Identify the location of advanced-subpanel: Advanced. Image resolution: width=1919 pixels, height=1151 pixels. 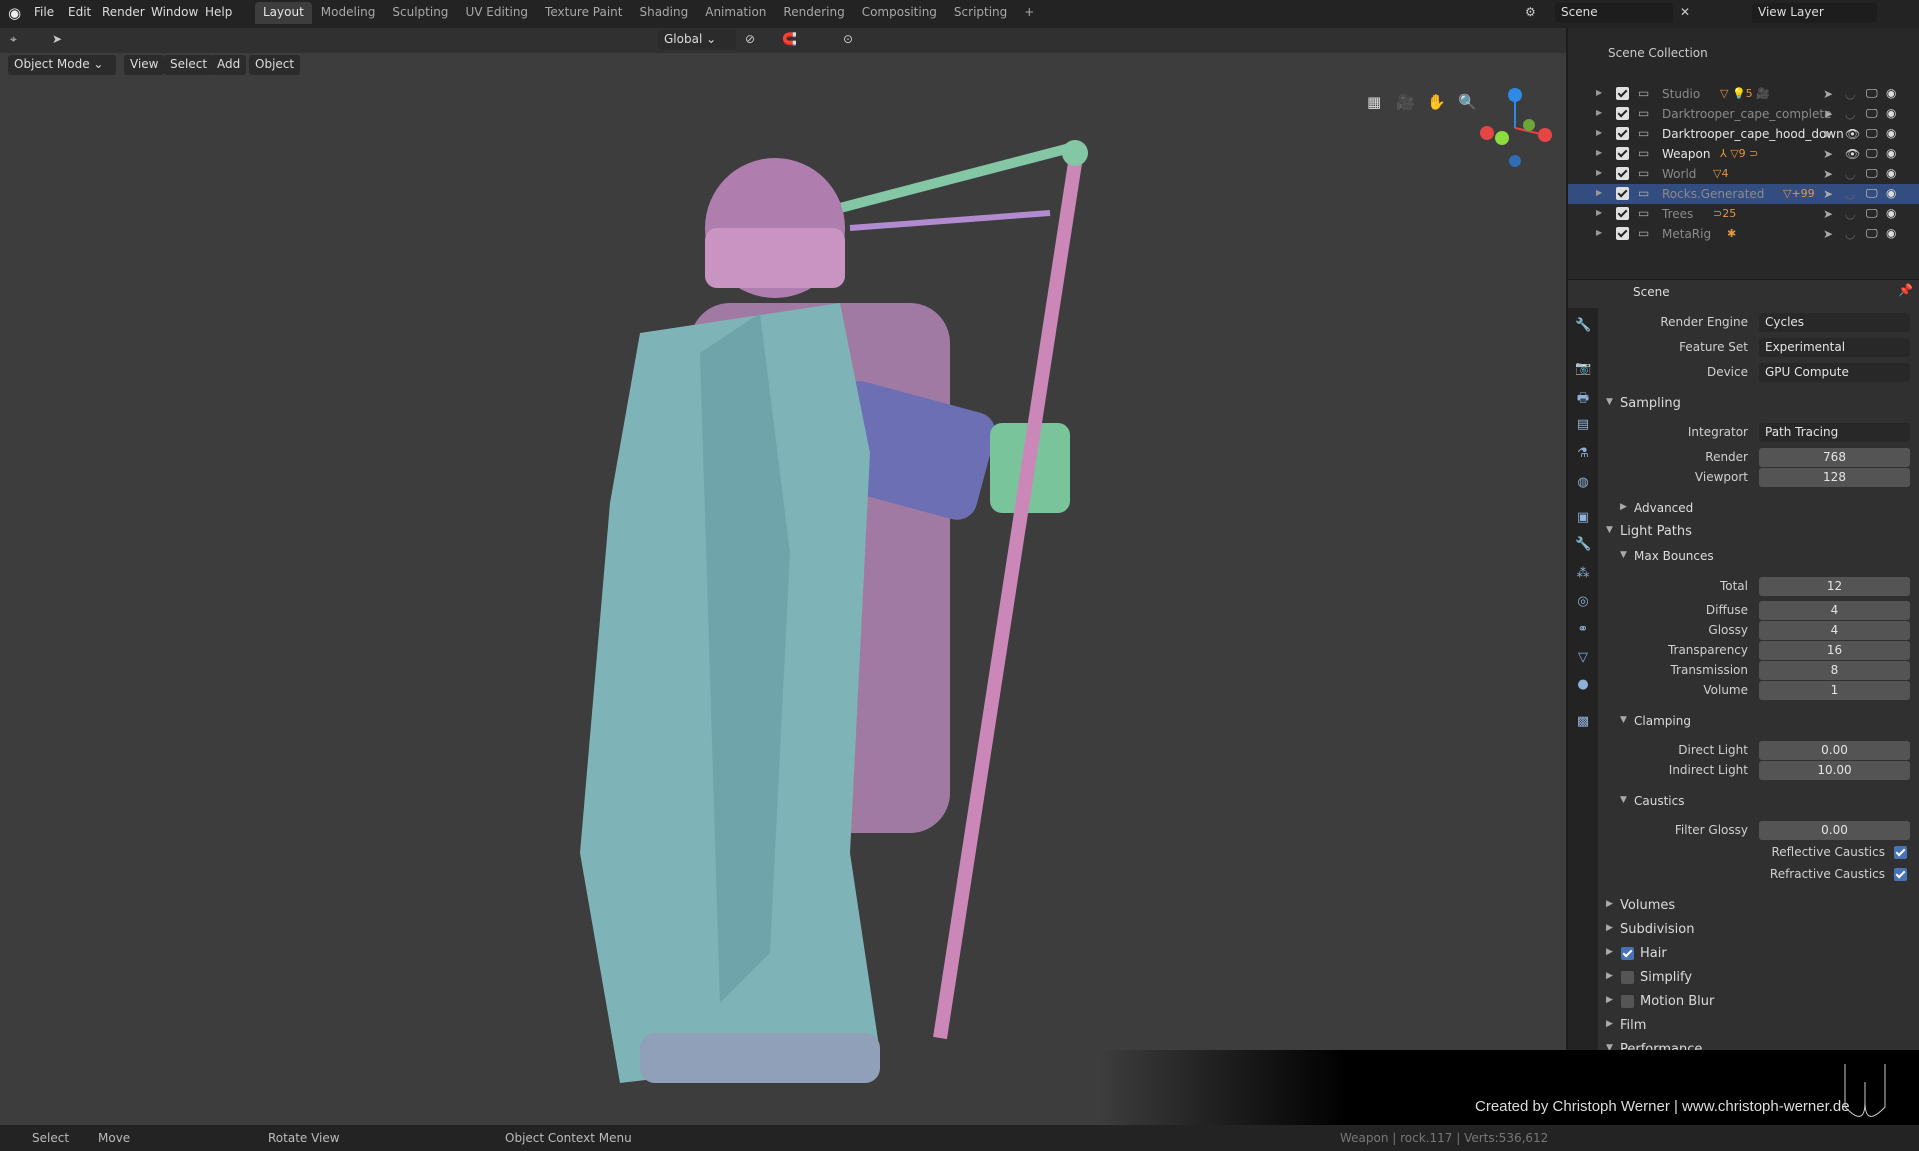
(1758, 509).